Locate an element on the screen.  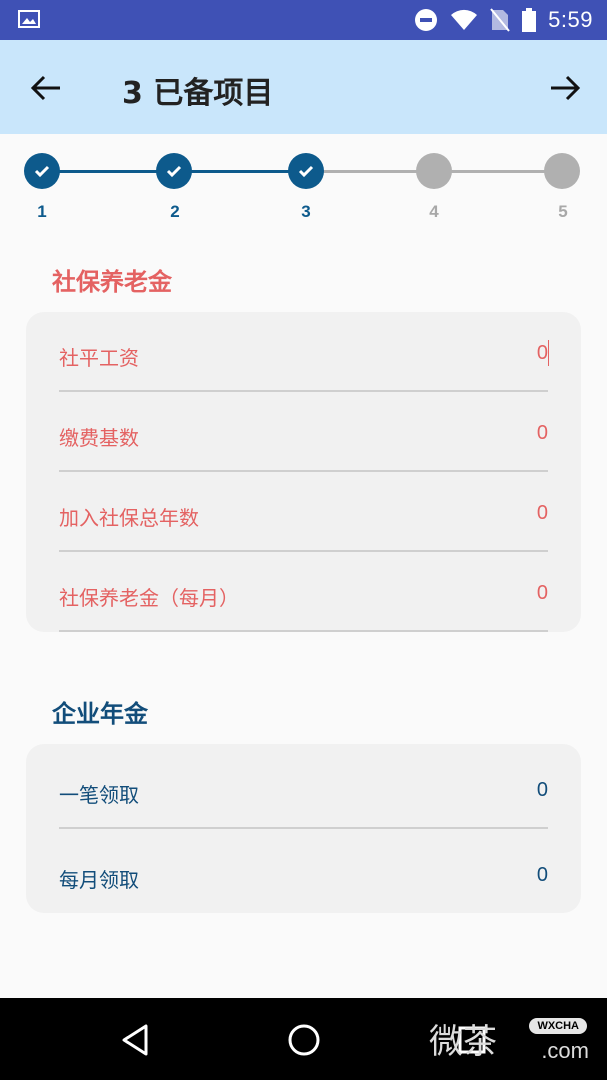
field-row-monthly-pension: 社保养老金（每月） 0 is located at coordinates (303, 592).